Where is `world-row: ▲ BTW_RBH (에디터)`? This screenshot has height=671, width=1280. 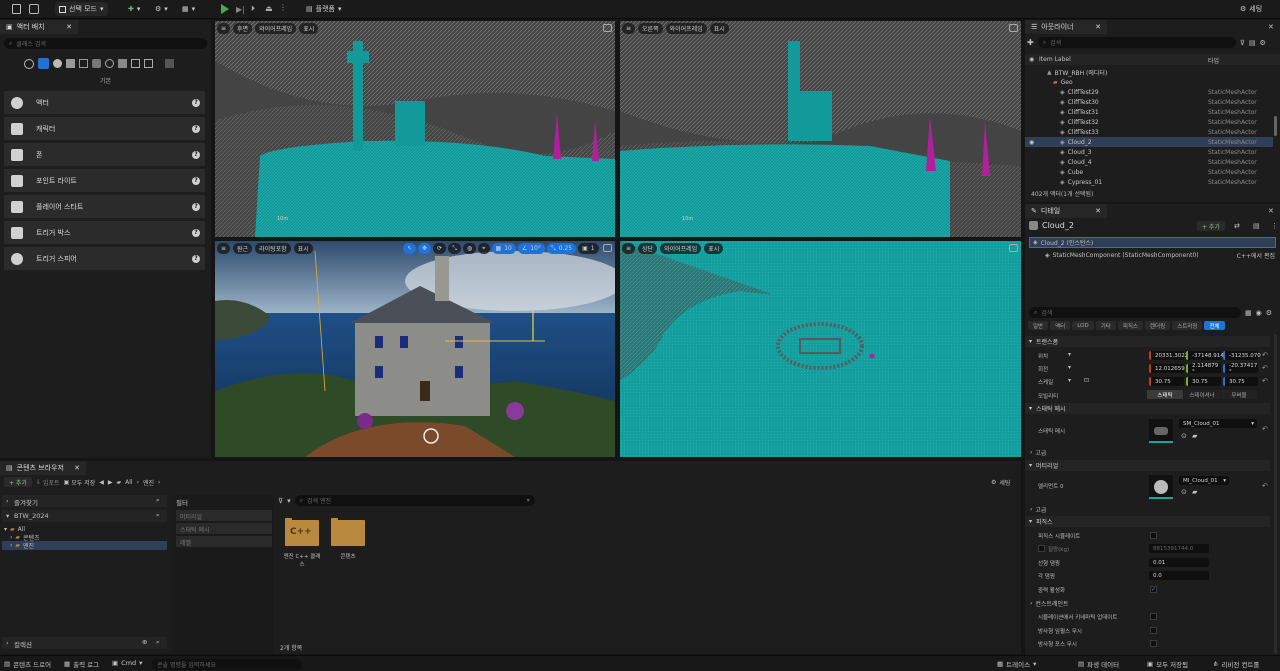 world-row: ▲ BTW_RBH (에디터) is located at coordinates (1149, 72).